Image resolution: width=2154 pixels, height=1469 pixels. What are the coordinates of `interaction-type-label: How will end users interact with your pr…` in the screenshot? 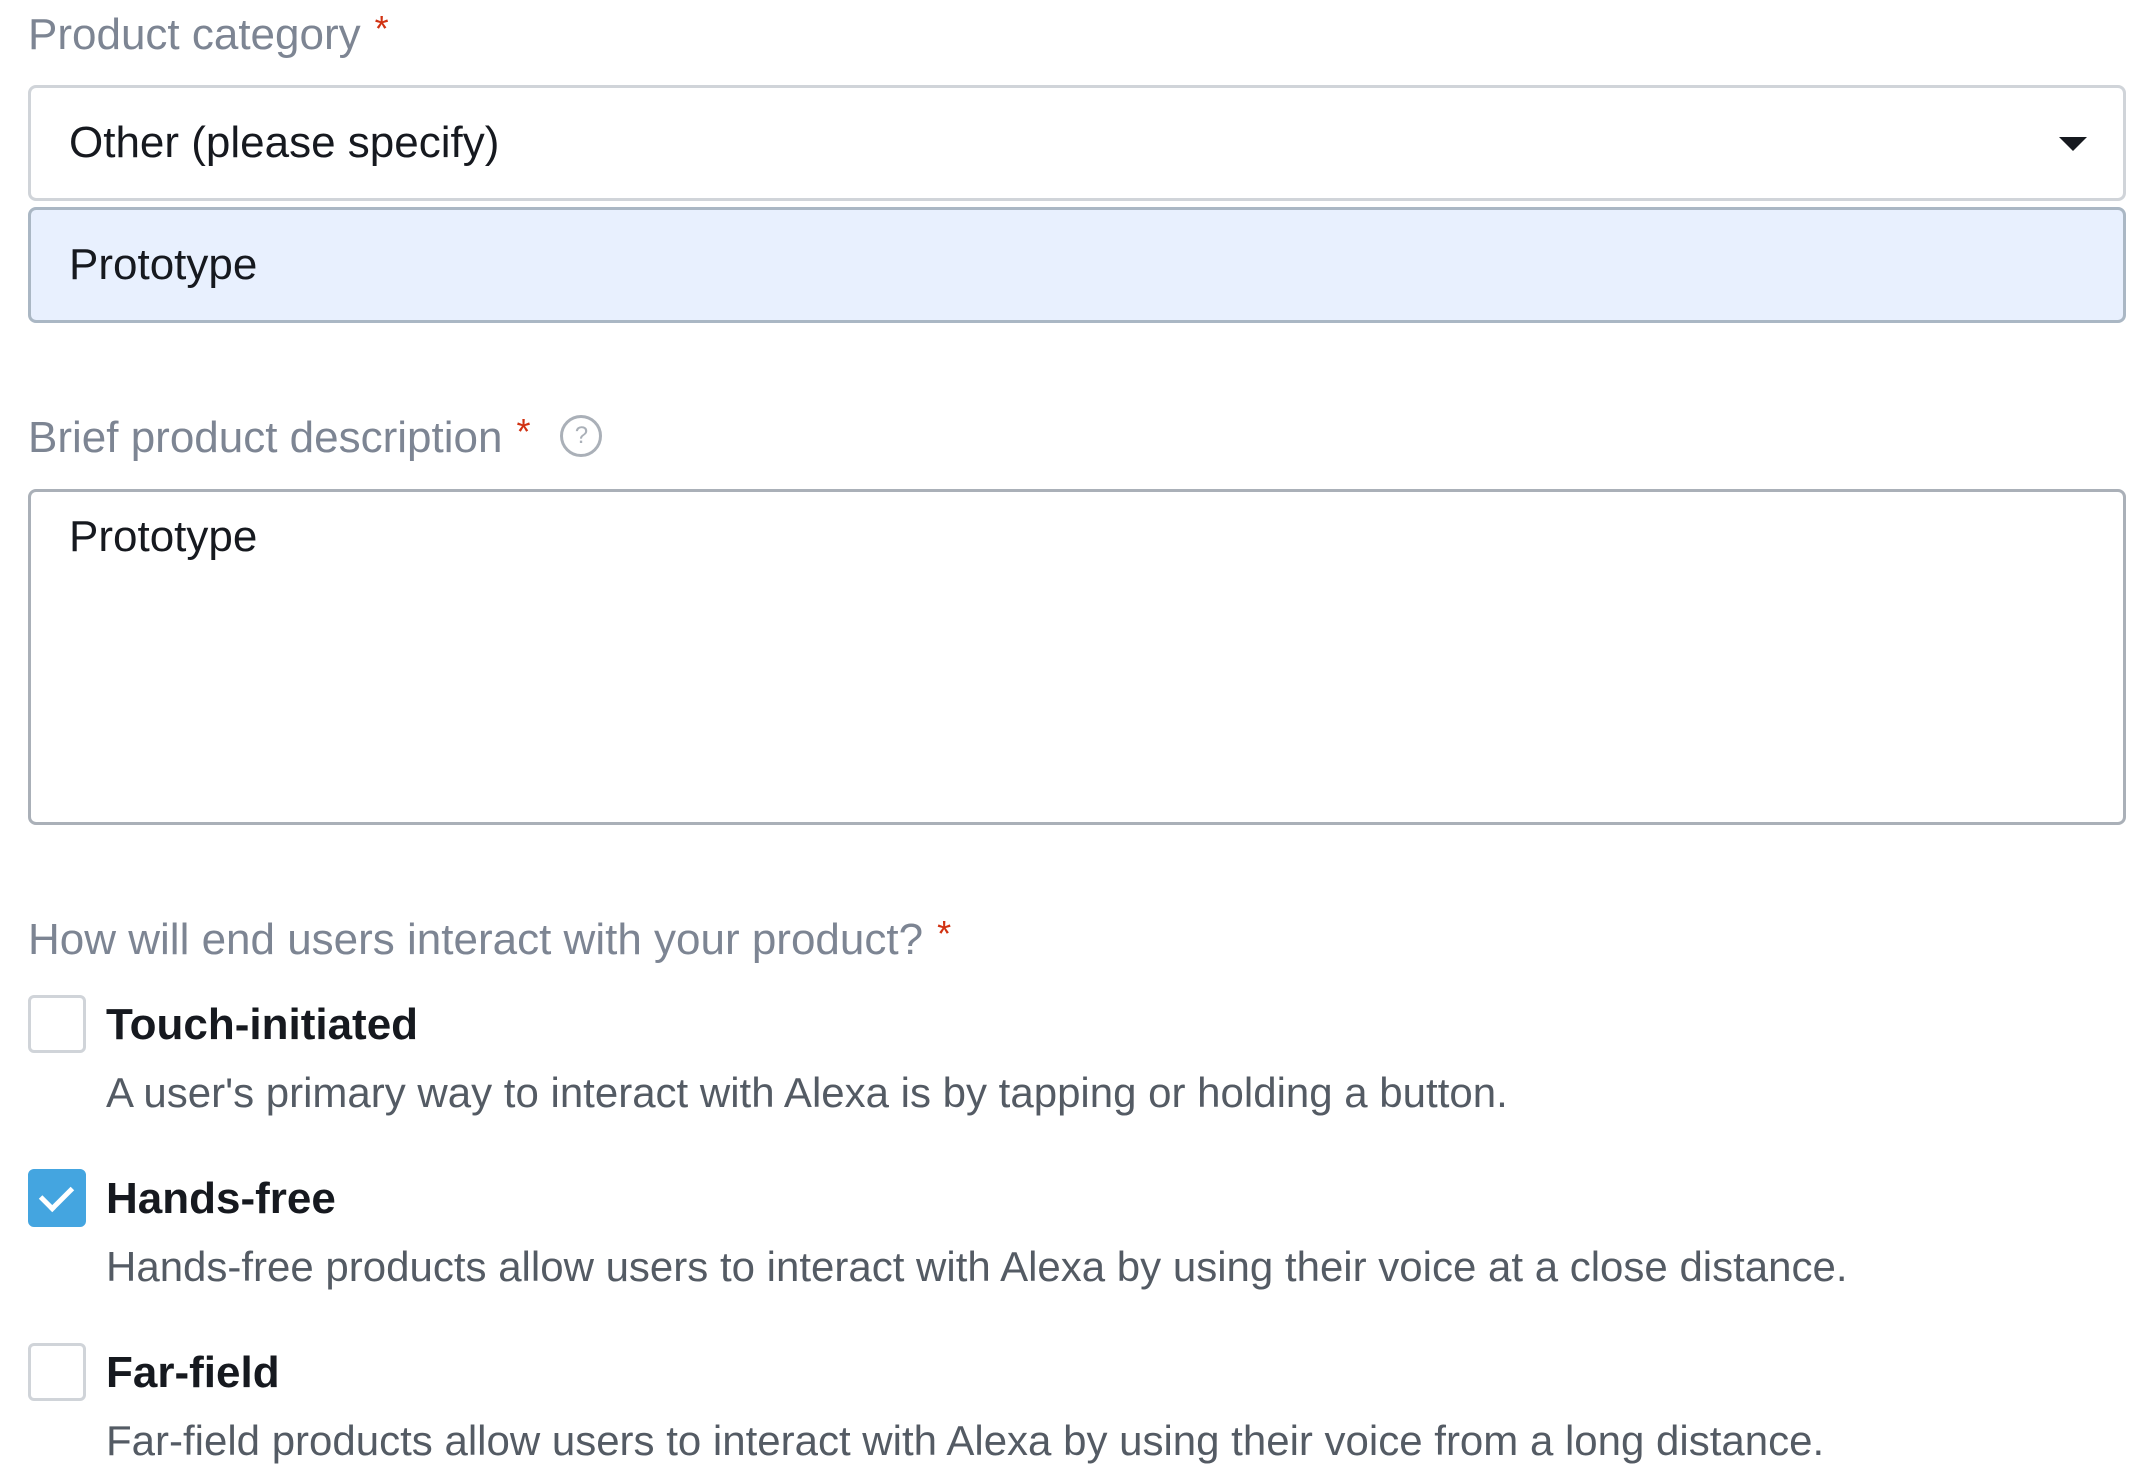 It's located at (1077, 940).